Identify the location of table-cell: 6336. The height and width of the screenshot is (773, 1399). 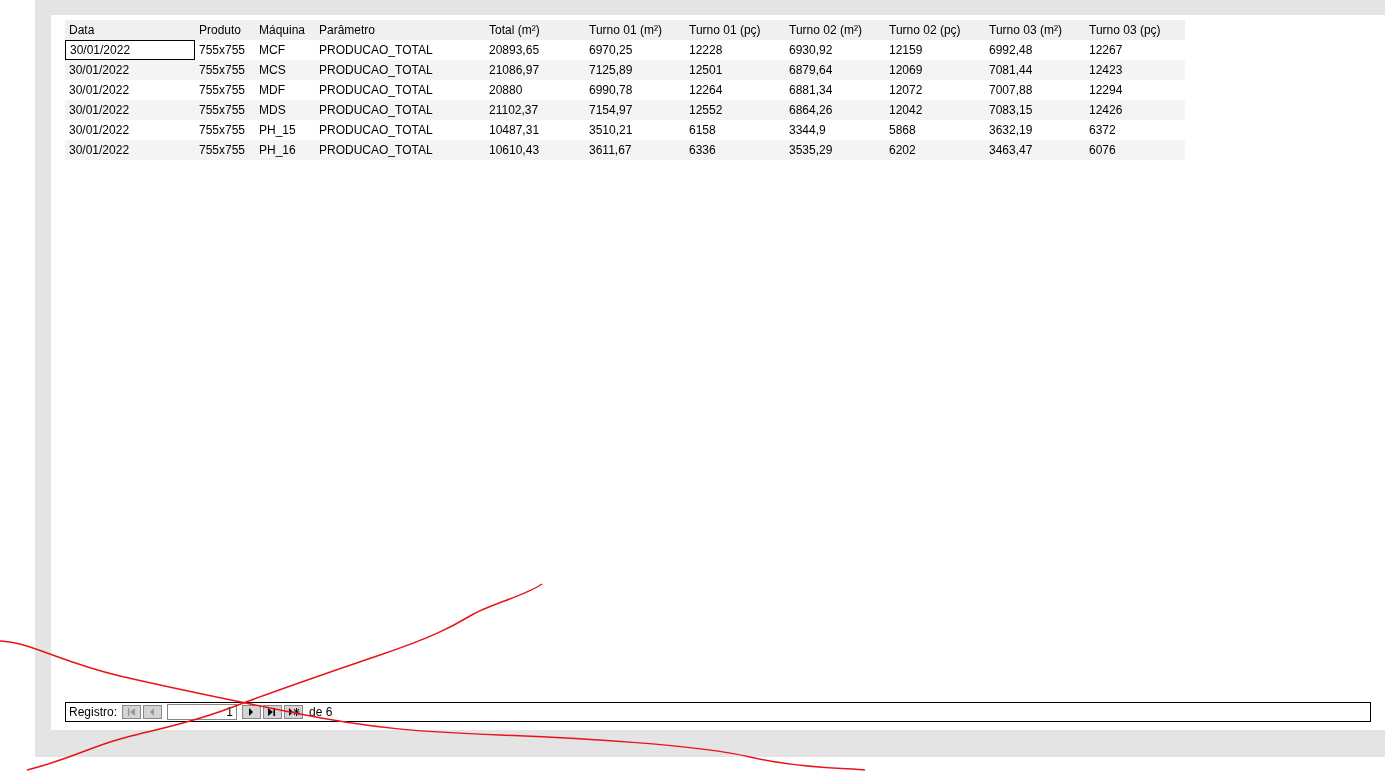
(735, 150).